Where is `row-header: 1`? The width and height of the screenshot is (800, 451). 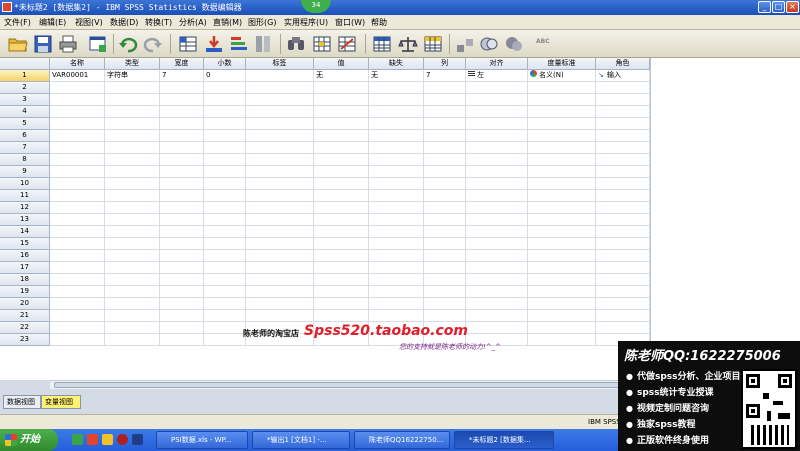 row-header: 1 is located at coordinates (25, 76).